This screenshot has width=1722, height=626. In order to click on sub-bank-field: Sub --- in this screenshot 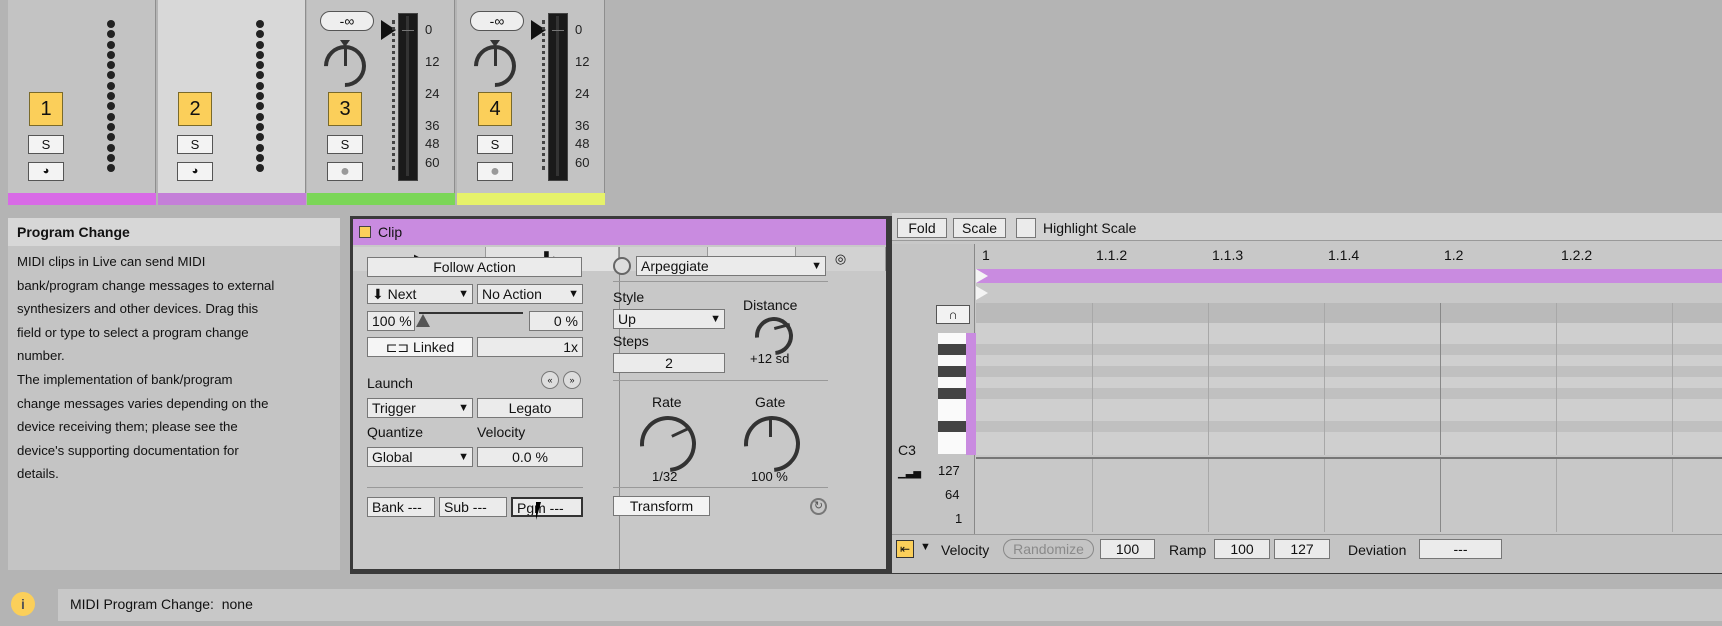, I will do `click(473, 507)`.